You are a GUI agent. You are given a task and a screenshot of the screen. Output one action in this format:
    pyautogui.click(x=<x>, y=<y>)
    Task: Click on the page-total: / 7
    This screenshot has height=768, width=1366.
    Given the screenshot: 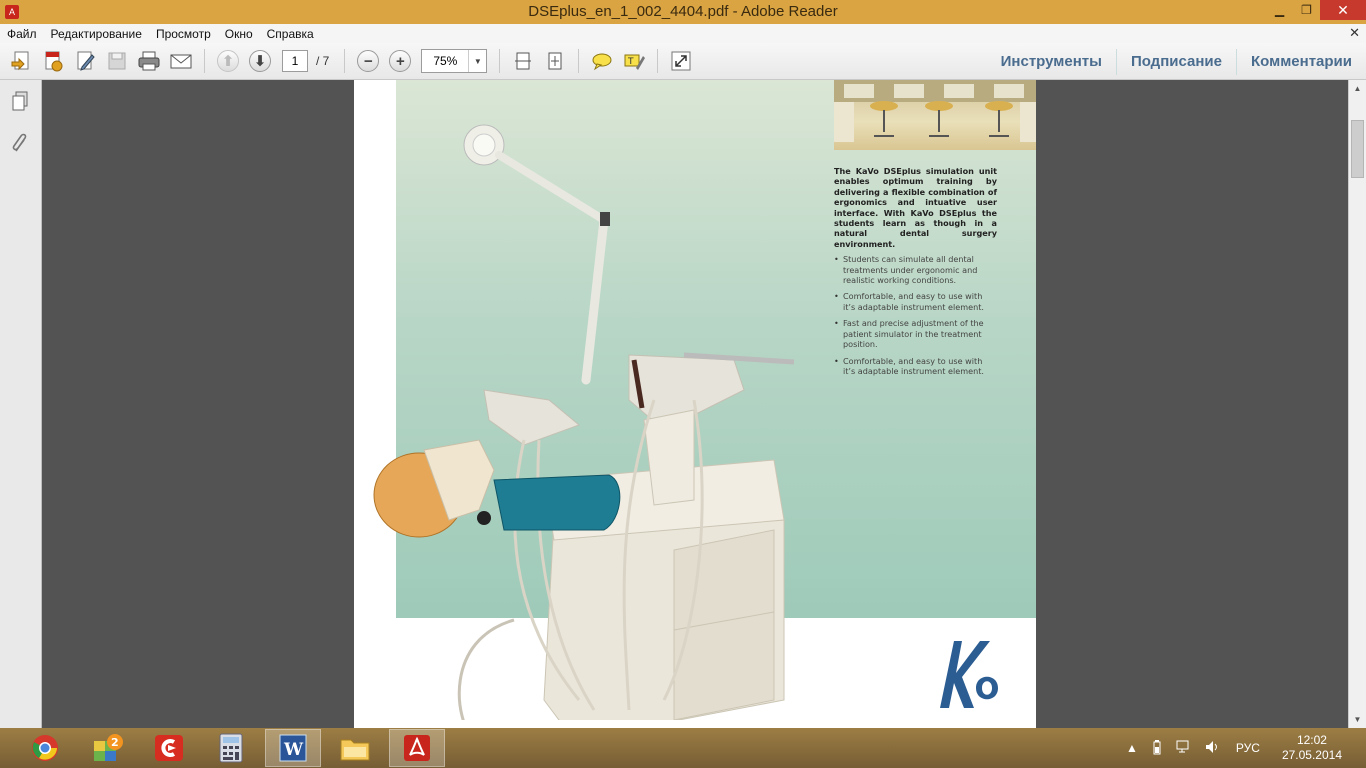 What is the action you would take?
    pyautogui.click(x=323, y=61)
    